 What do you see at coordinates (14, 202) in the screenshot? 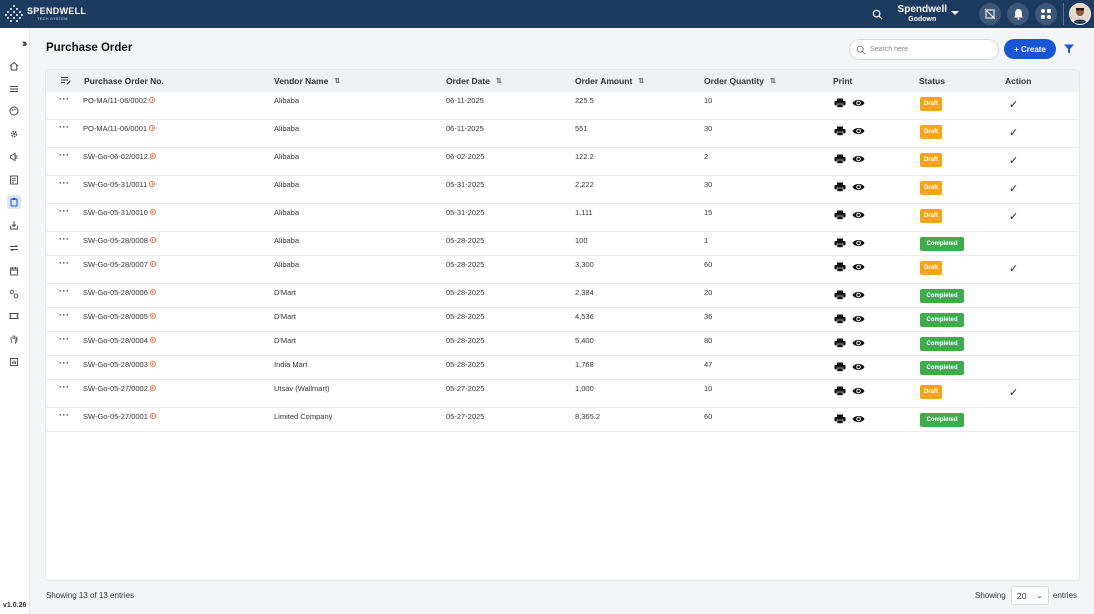
I see `purchase-order-icon` at bounding box center [14, 202].